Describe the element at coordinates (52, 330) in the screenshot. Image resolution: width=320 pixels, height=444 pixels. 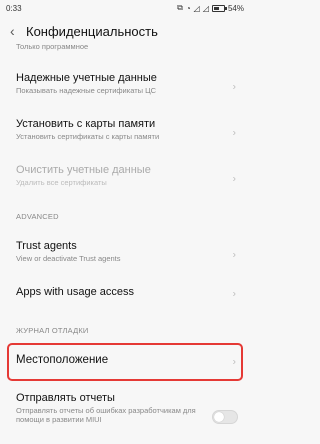
I see `section-header-debug: ЖУРНАЛ ОТЛАДКИ` at that location.